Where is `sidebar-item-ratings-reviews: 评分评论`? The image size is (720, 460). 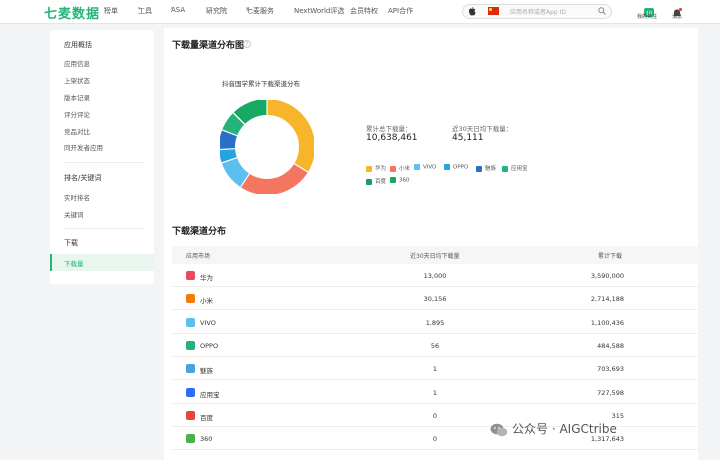 sidebar-item-ratings-reviews: 评分评论 is located at coordinates (77, 114).